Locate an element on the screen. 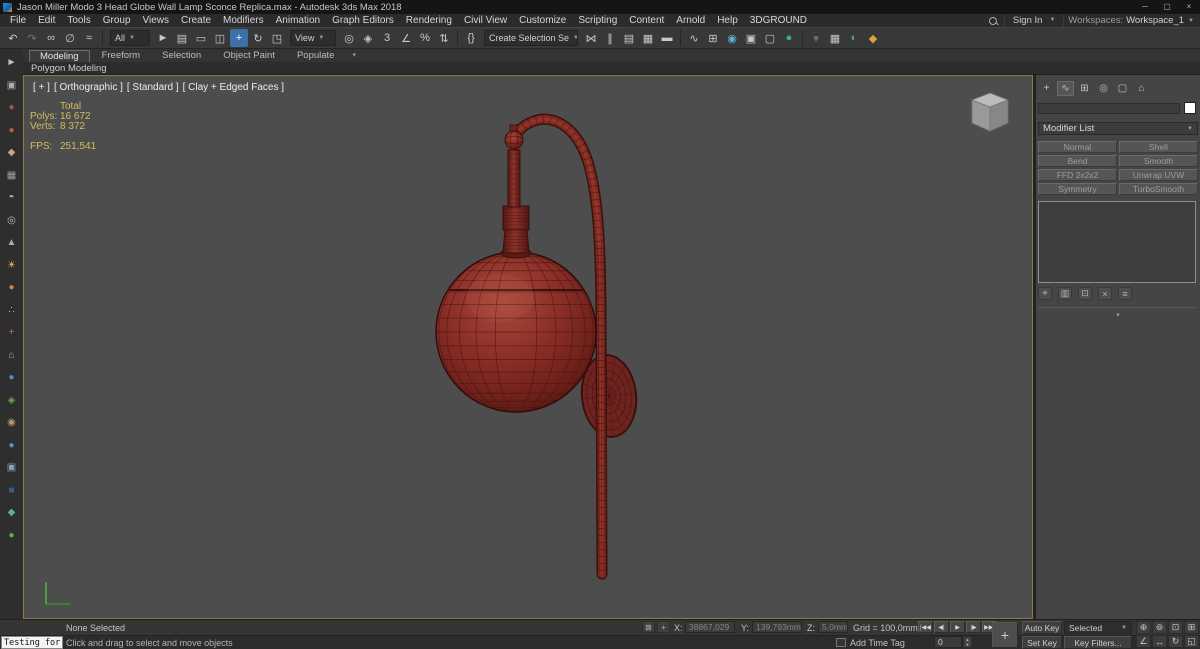 The width and height of the screenshot is (1200, 649). zoom-icon: ⊕ is located at coordinates (1143, 627).